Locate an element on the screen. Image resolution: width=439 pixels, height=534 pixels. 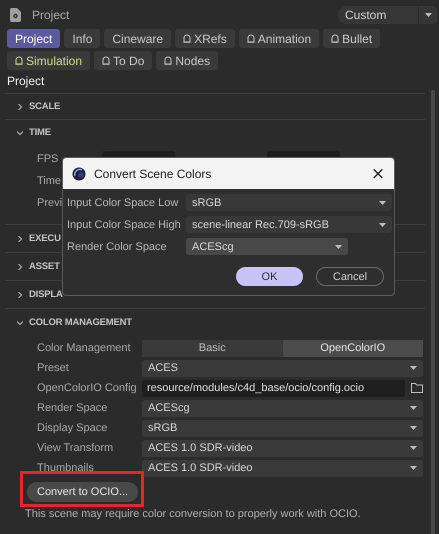
section-title: ASSET is located at coordinates (44, 266).